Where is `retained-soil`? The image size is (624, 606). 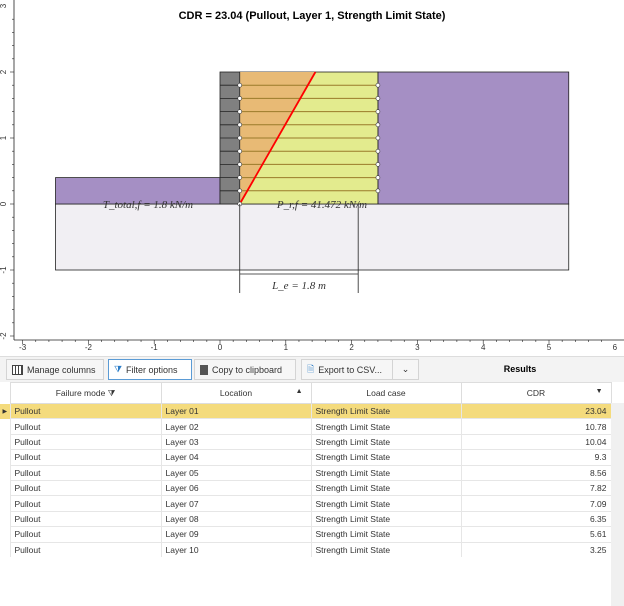
retained-soil is located at coordinates (473, 138).